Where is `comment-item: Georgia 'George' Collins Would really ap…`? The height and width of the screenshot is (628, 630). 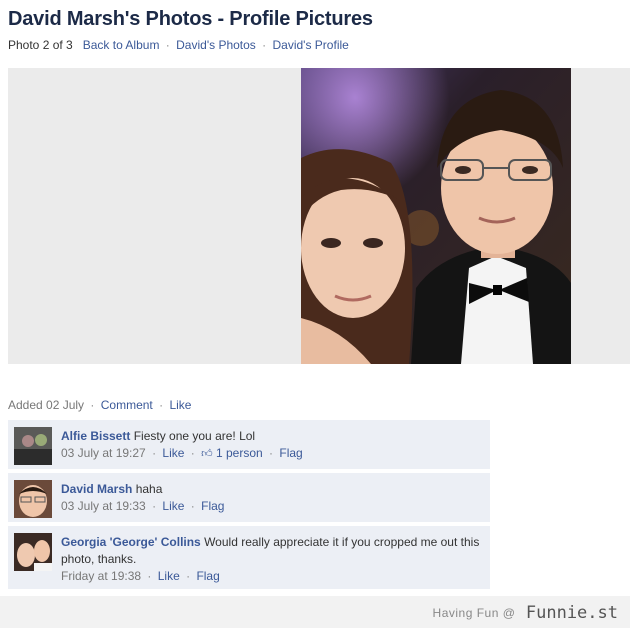 comment-item: Georgia 'George' Collins Would really ap… is located at coordinates (249, 558).